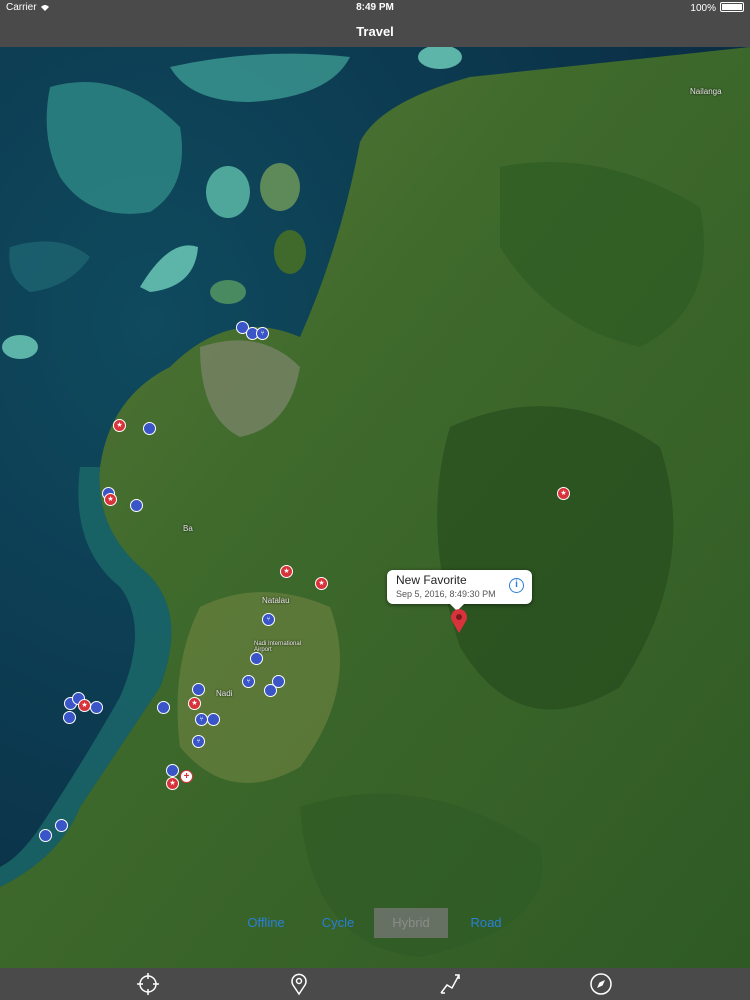  Describe the element at coordinates (717, 8) in the screenshot. I see `battery-status: 100%` at that location.